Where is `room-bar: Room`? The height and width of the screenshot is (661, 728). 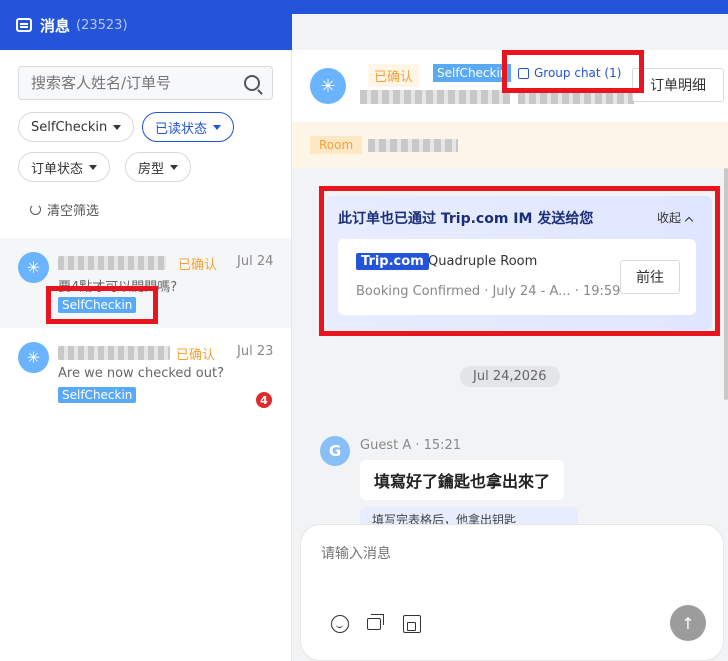
room-bar: Room is located at coordinates (510, 145).